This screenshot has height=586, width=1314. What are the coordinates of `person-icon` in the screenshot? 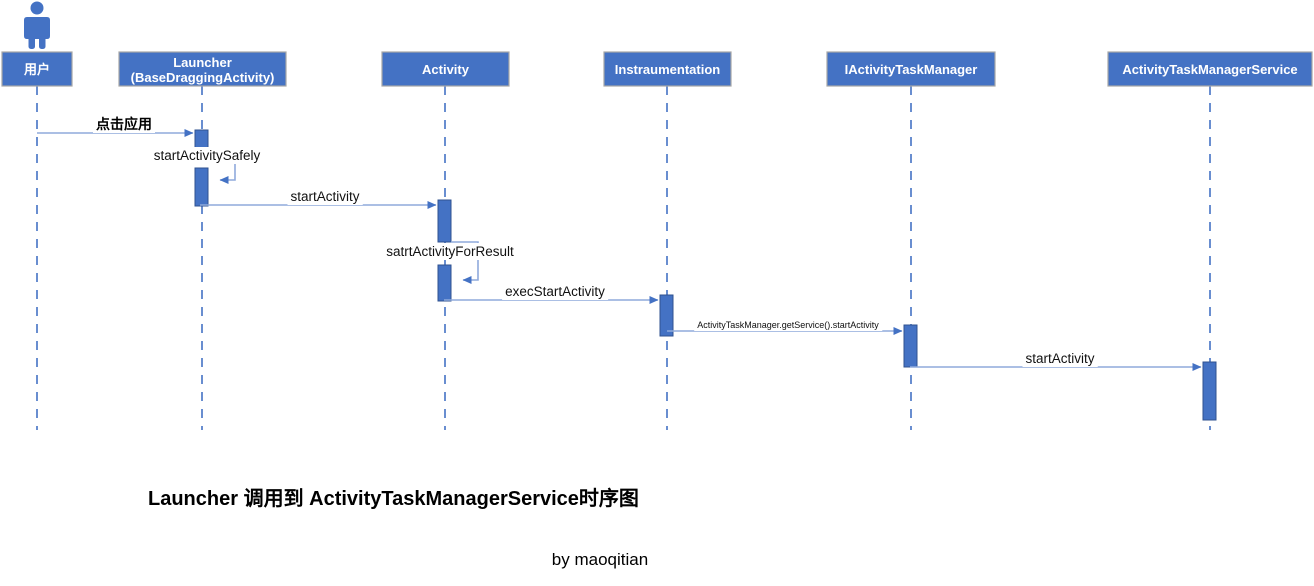 It's located at (37, 25).